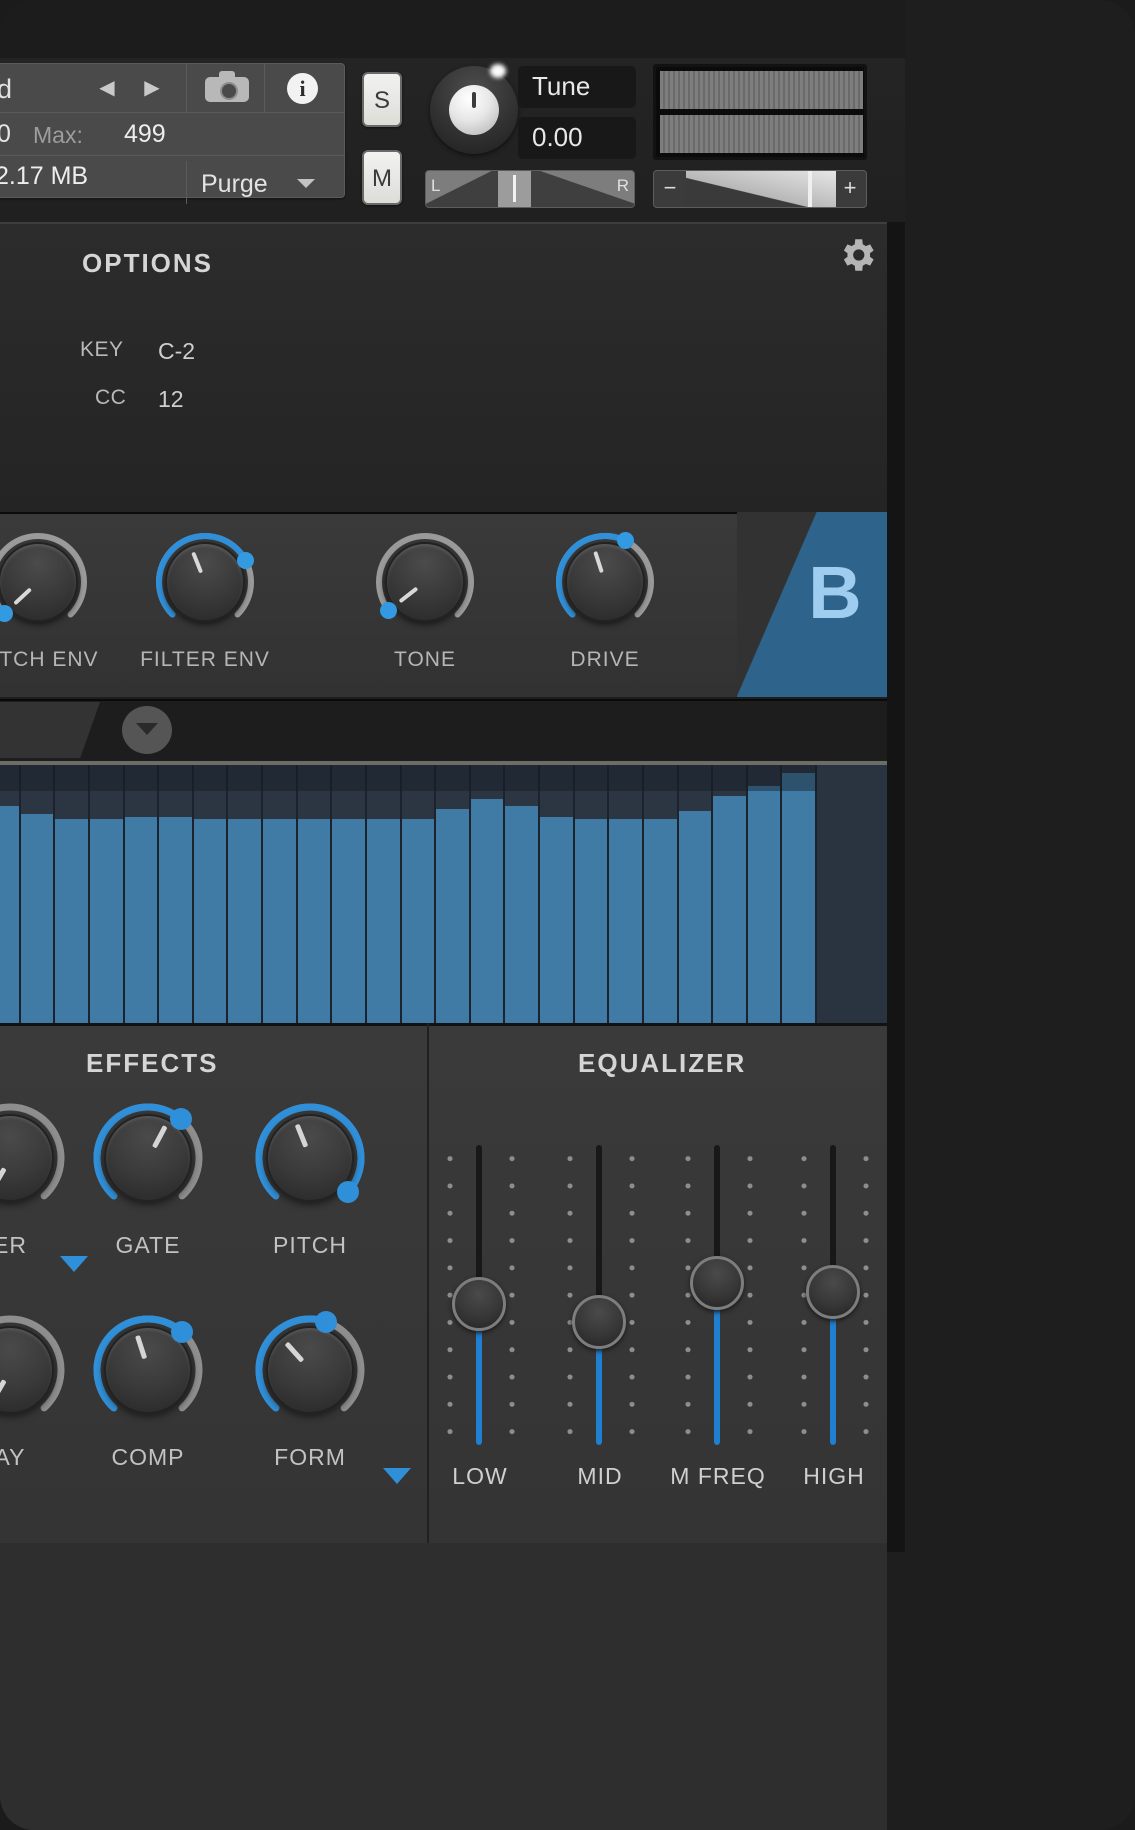 Image resolution: width=1135 pixels, height=1830 pixels. Describe the element at coordinates (850, 189) in the screenshot. I see `volume-increase-label: +` at that location.